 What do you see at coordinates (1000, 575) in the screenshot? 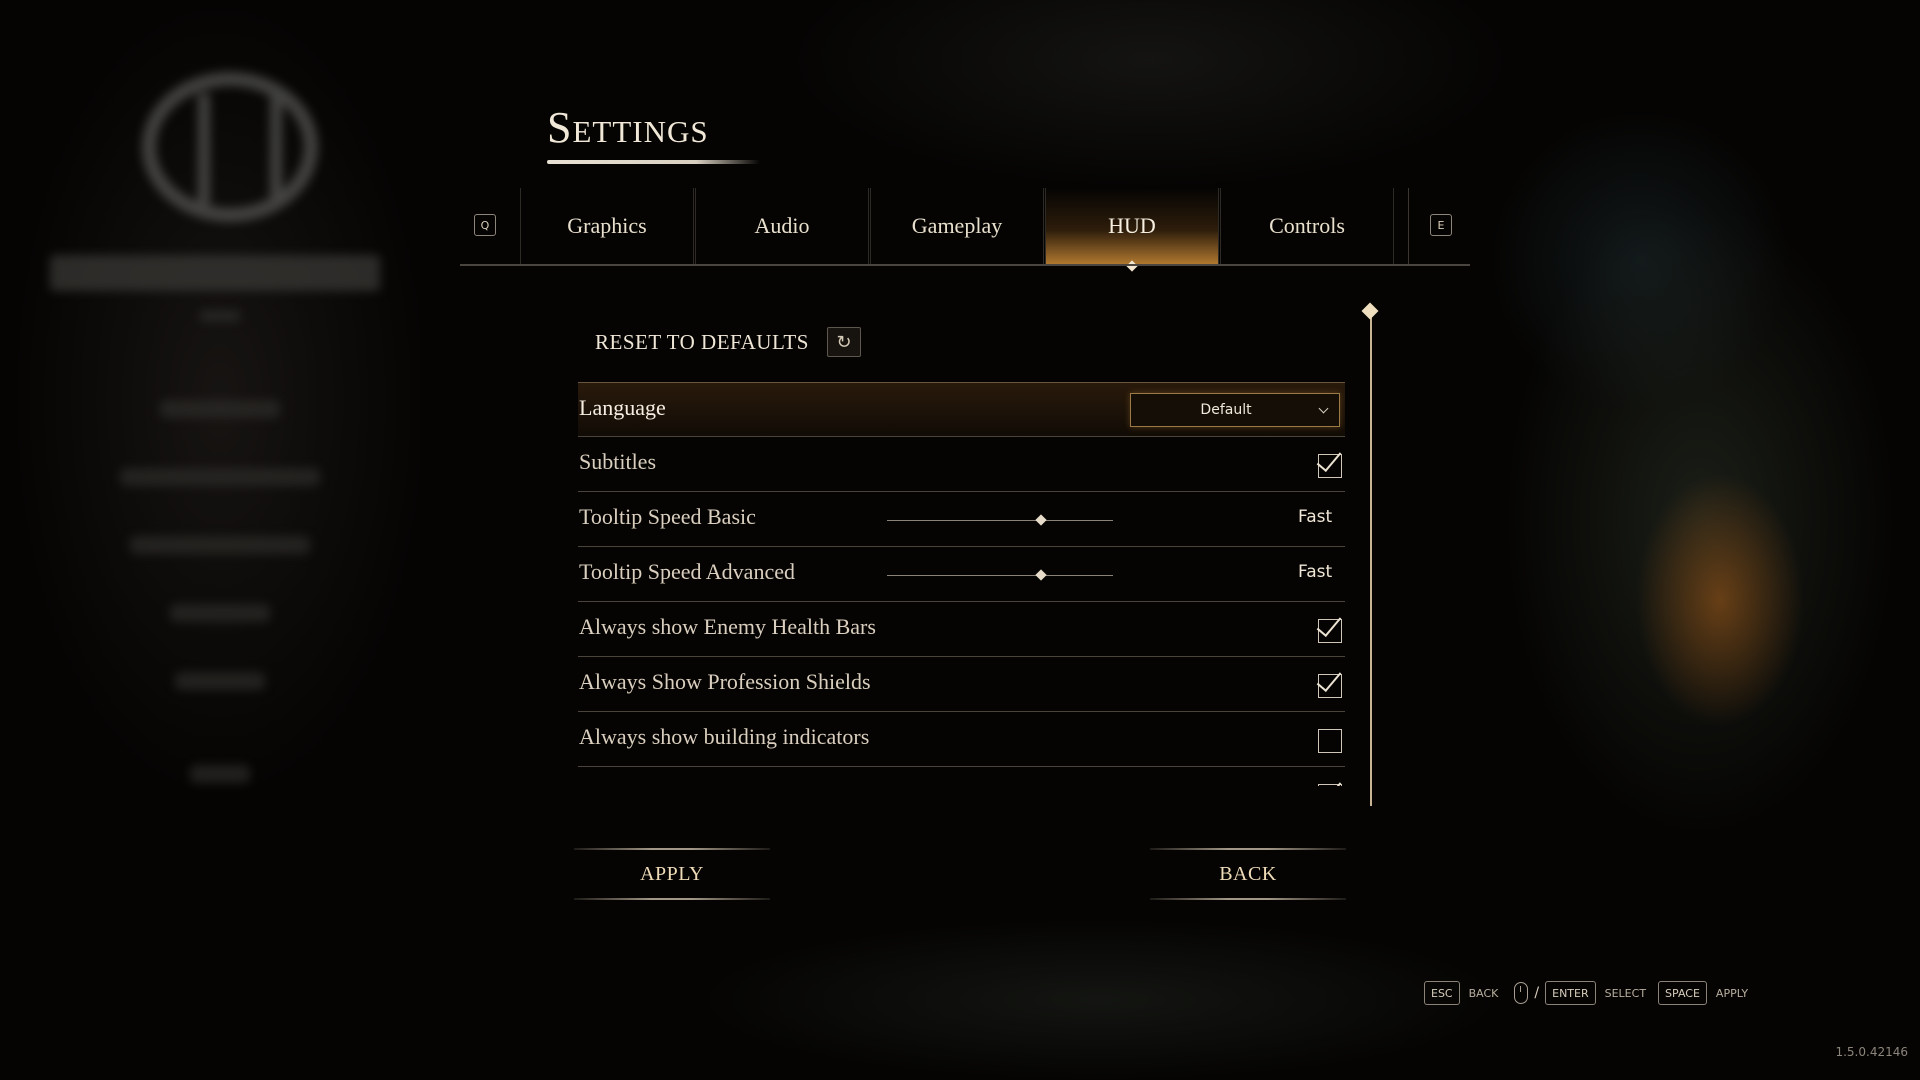
I see `tooltip-advanced-slider-track` at bounding box center [1000, 575].